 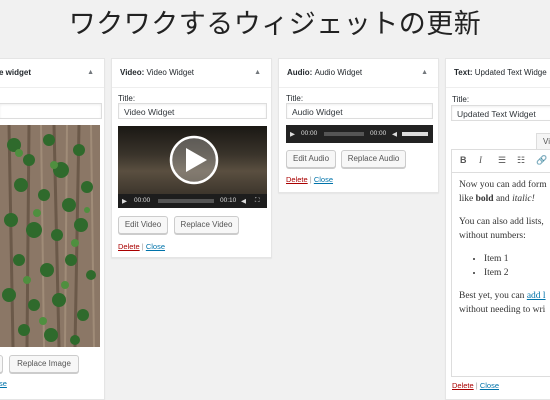 What do you see at coordinates (501, 222) in the screenshot?
I see `p2-line1: You can also add lists,` at bounding box center [501, 222].